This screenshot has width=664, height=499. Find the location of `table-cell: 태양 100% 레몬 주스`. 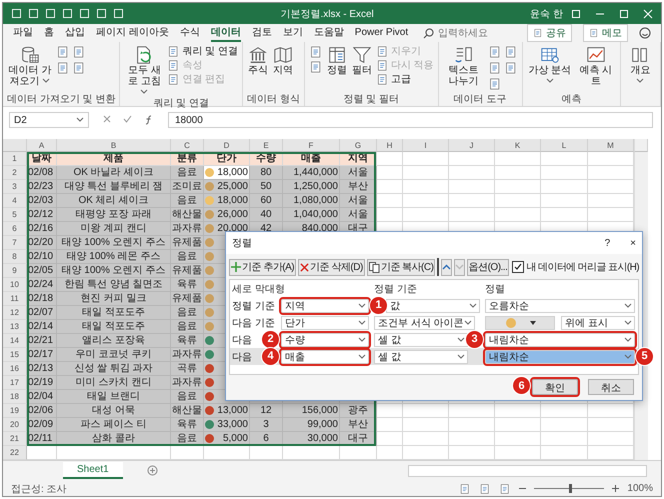

table-cell: 태양 100% 레몬 주스 is located at coordinates (114, 257).